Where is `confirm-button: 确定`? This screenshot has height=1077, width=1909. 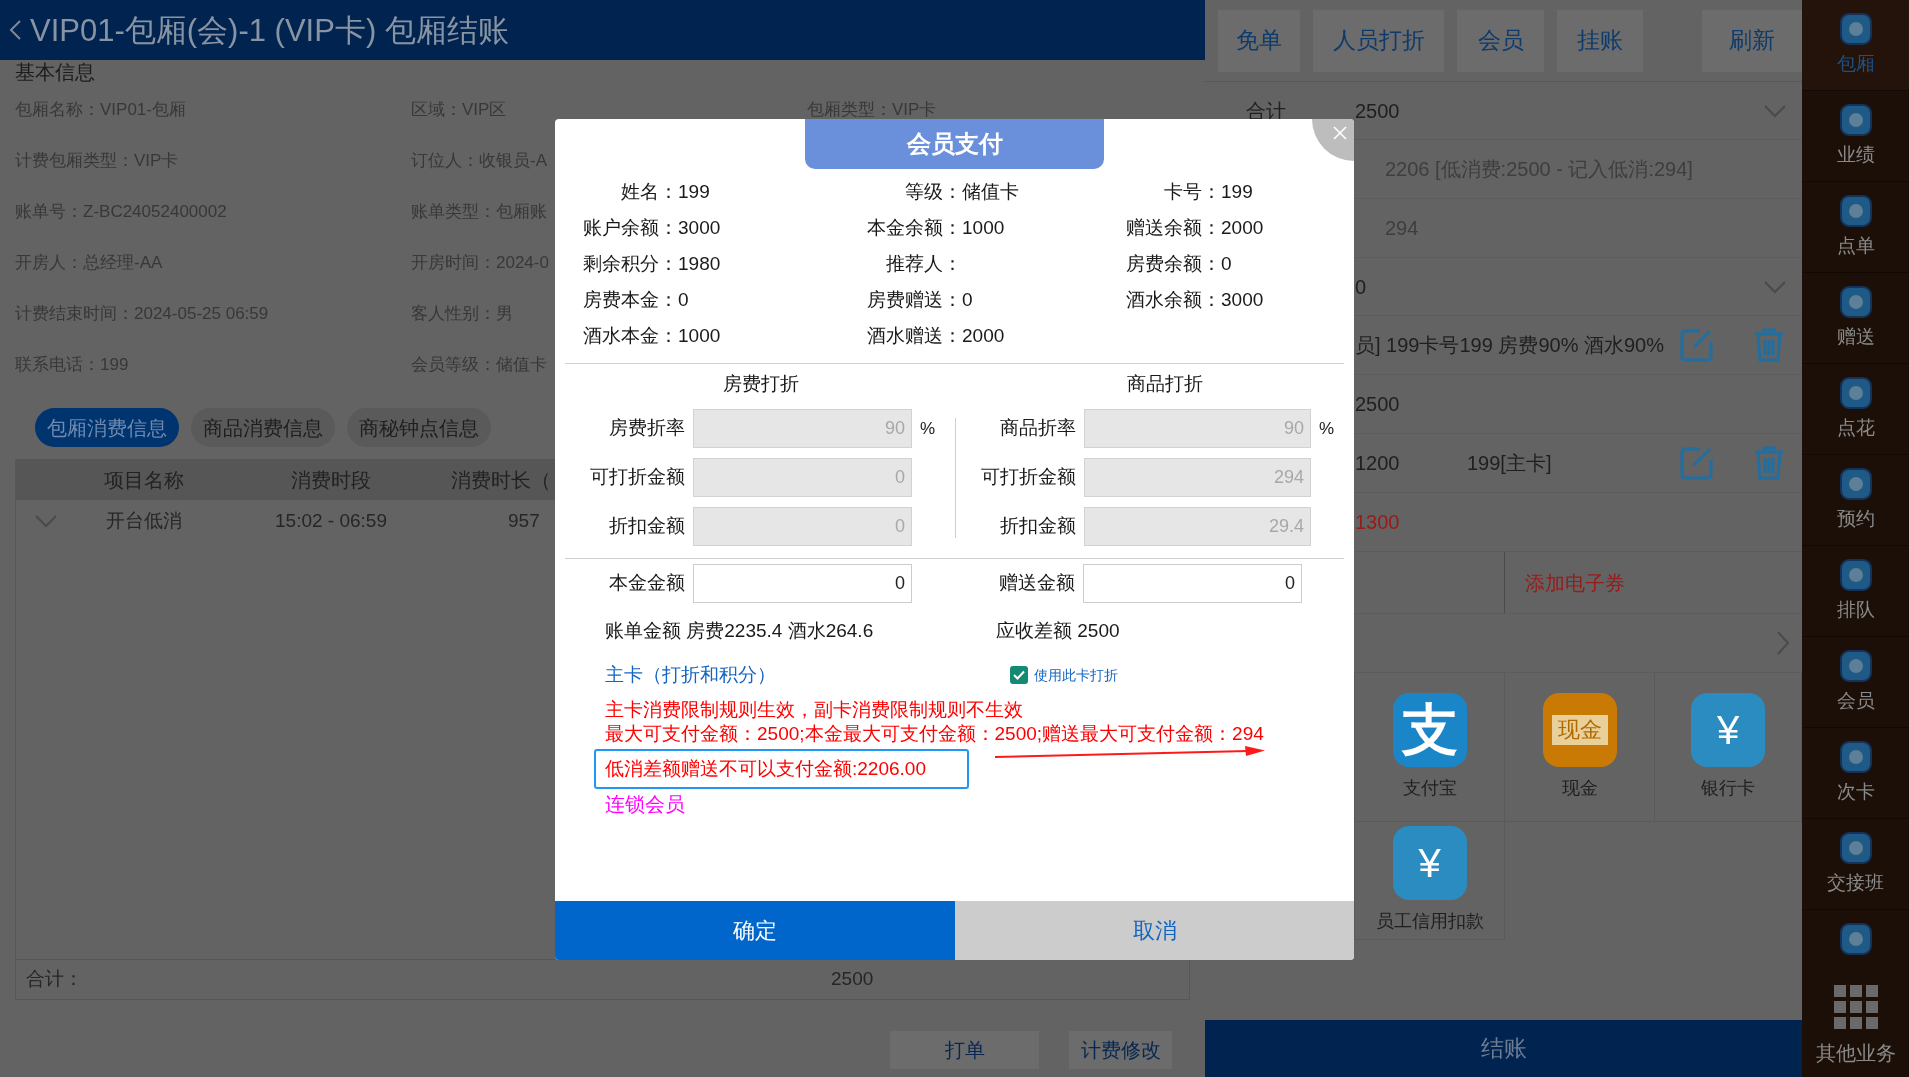
confirm-button: 确定 is located at coordinates (755, 930).